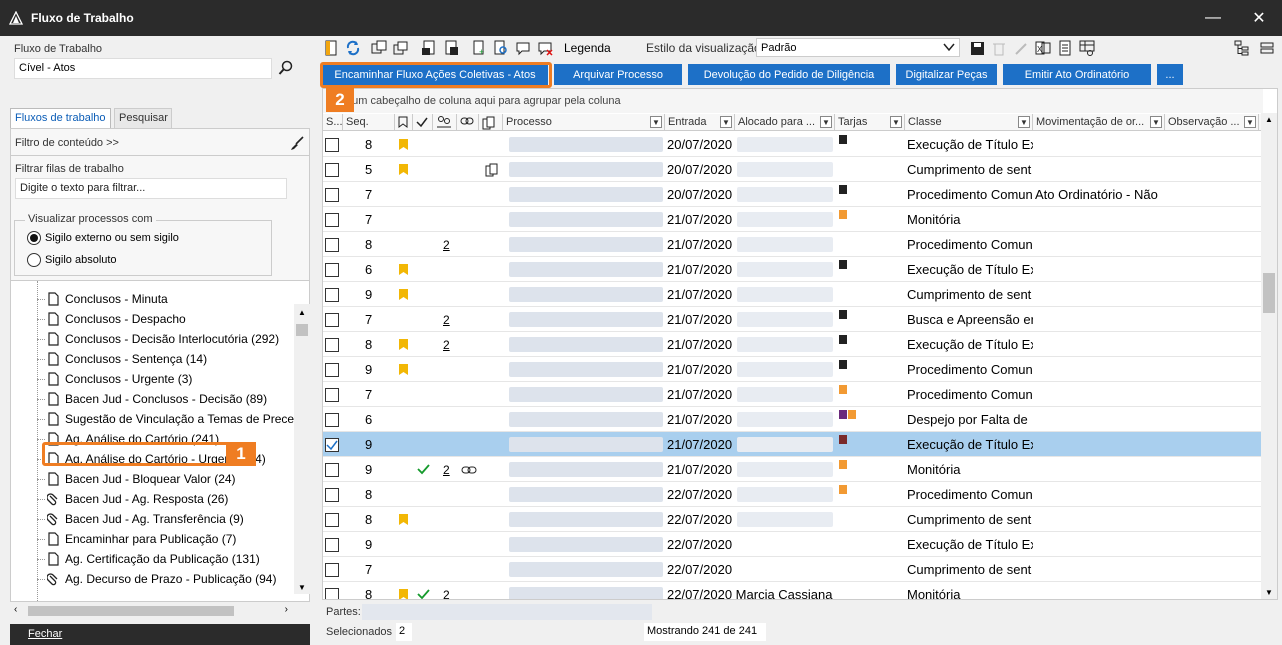 Image resolution: width=1282 pixels, height=645 pixels. What do you see at coordinates (429, 48) in the screenshot?
I see `lock-doc-icon` at bounding box center [429, 48].